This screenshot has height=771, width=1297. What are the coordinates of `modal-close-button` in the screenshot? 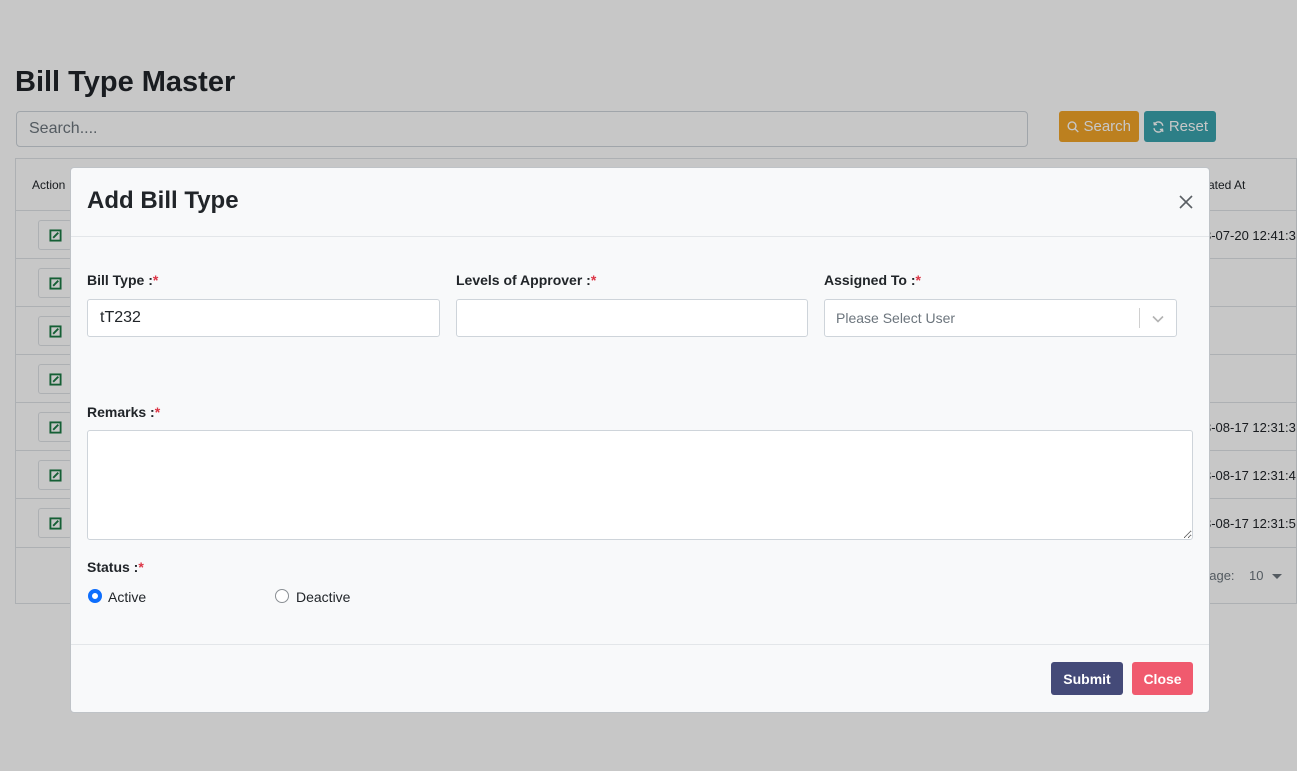 It's located at (1186, 203).